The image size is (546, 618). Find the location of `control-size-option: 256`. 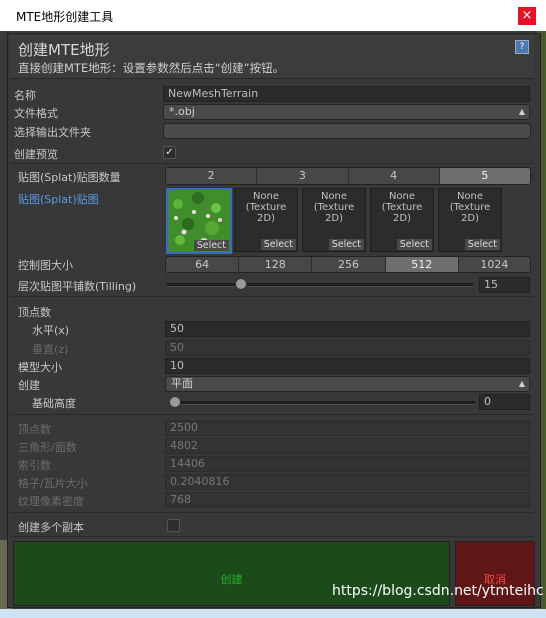

control-size-option: 256 is located at coordinates (349, 264).